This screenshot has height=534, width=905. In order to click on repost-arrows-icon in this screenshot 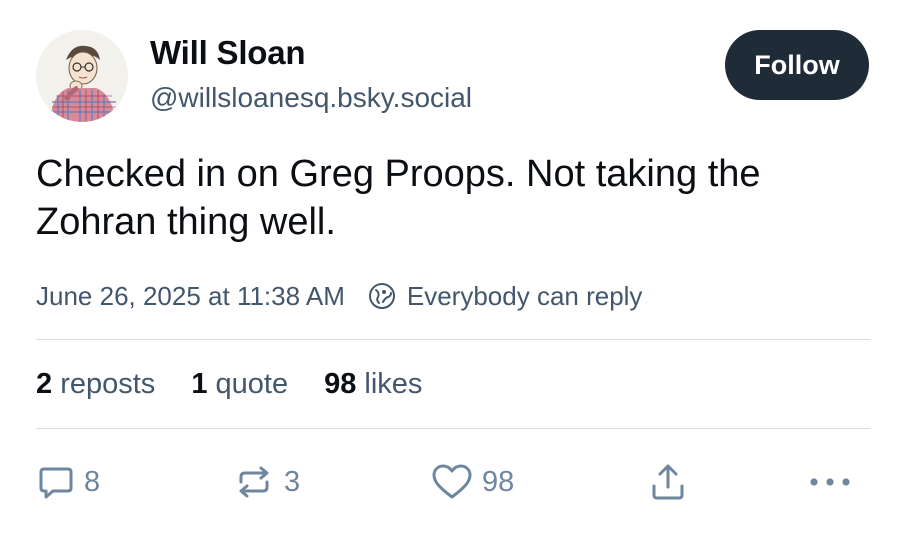, I will do `click(254, 482)`.